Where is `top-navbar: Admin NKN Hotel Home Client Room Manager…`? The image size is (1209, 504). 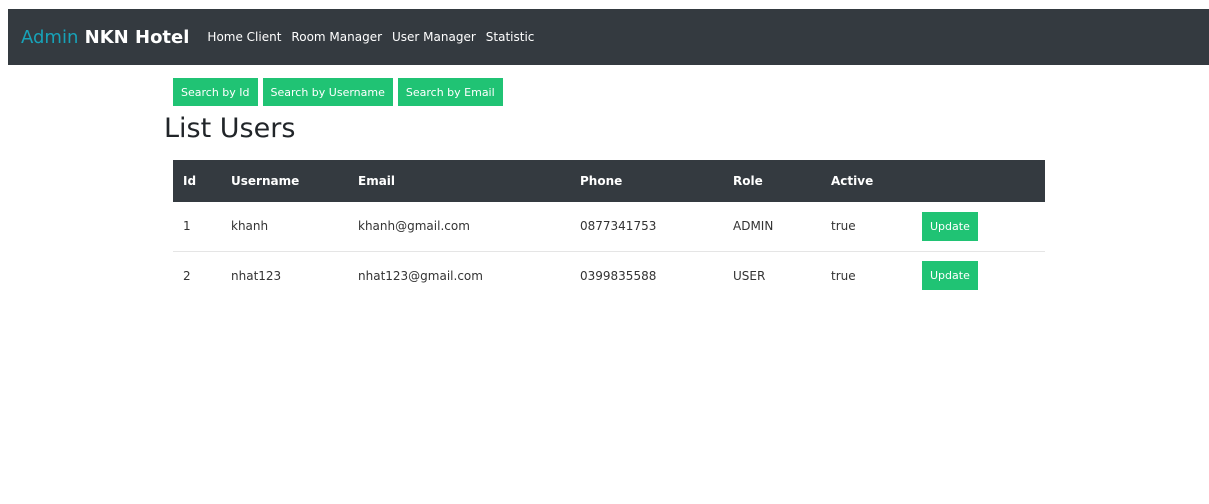
top-navbar: Admin NKN Hotel Home Client Room Manager… is located at coordinates (608, 37).